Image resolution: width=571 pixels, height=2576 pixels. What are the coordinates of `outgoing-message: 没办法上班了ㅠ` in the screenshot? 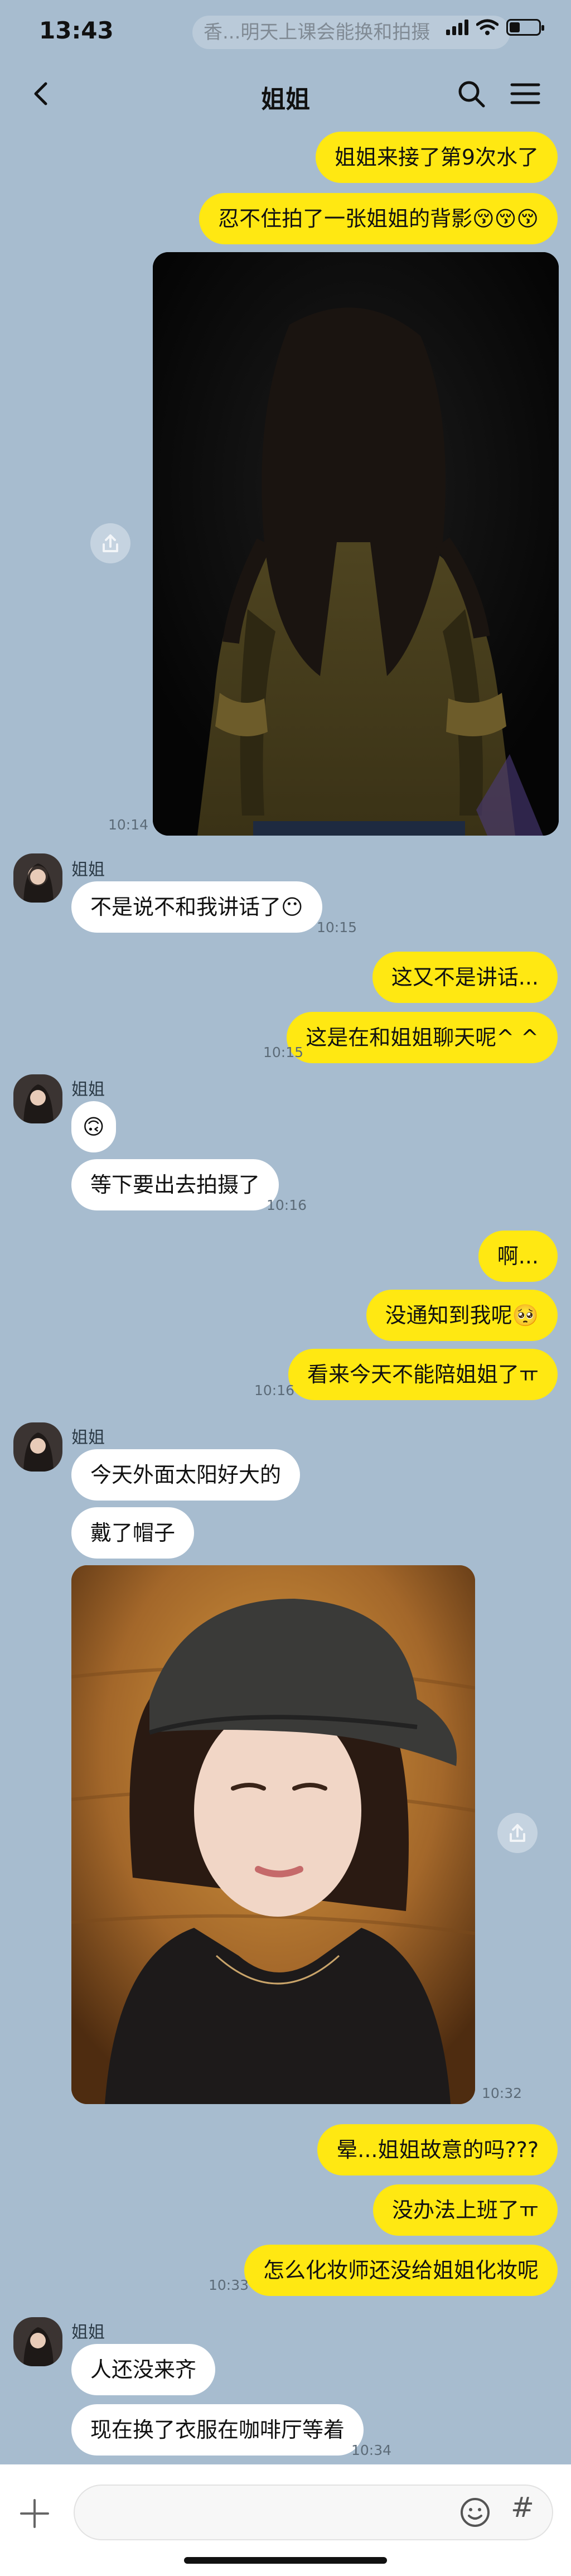 It's located at (465, 2210).